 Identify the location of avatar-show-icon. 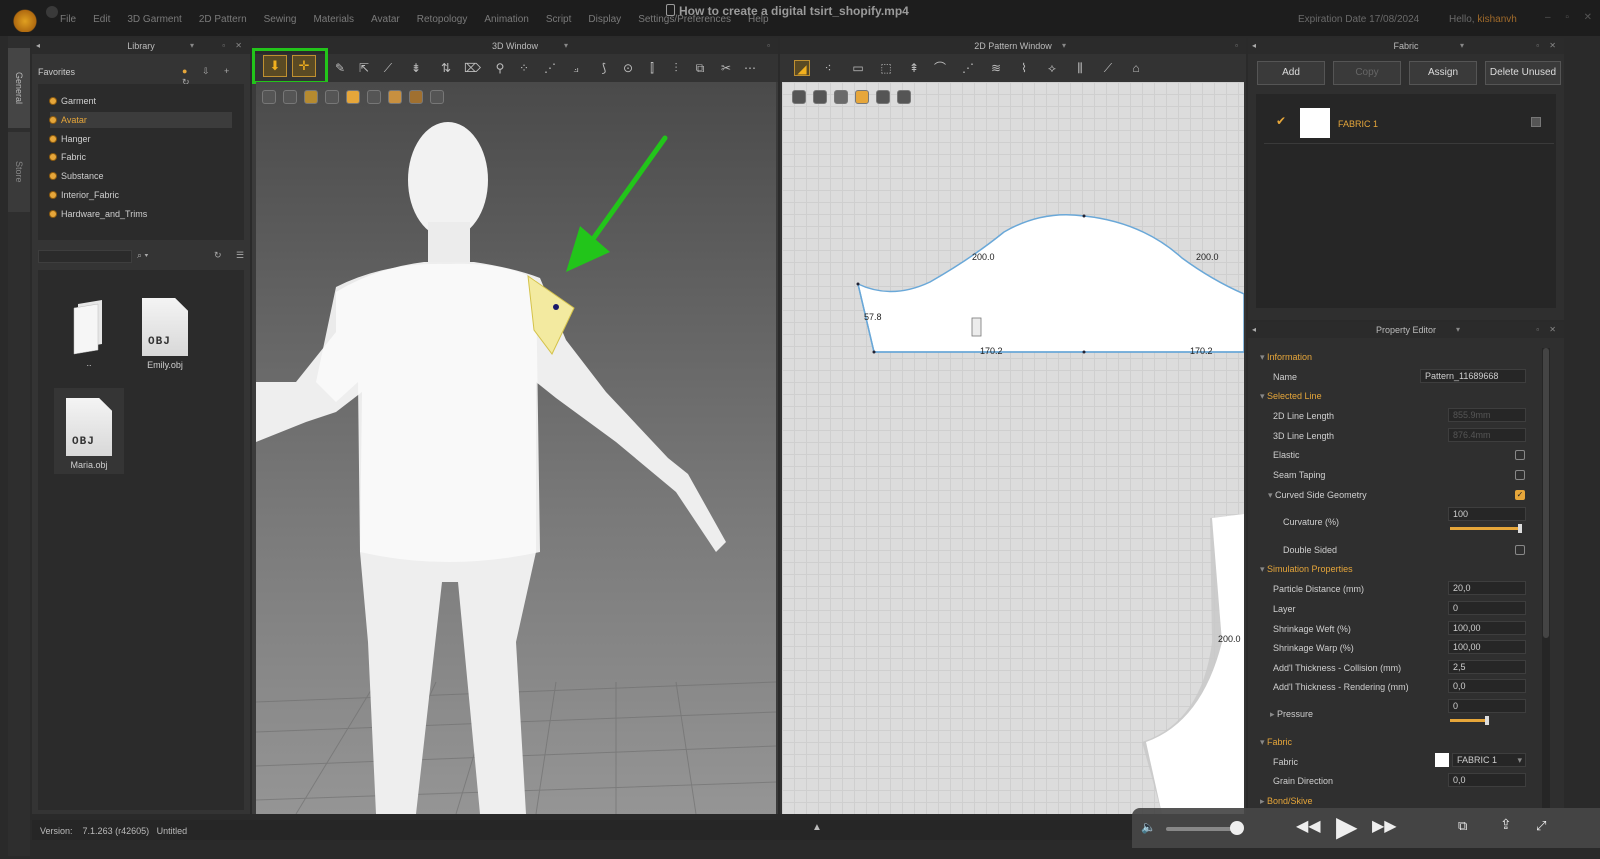
(332, 97).